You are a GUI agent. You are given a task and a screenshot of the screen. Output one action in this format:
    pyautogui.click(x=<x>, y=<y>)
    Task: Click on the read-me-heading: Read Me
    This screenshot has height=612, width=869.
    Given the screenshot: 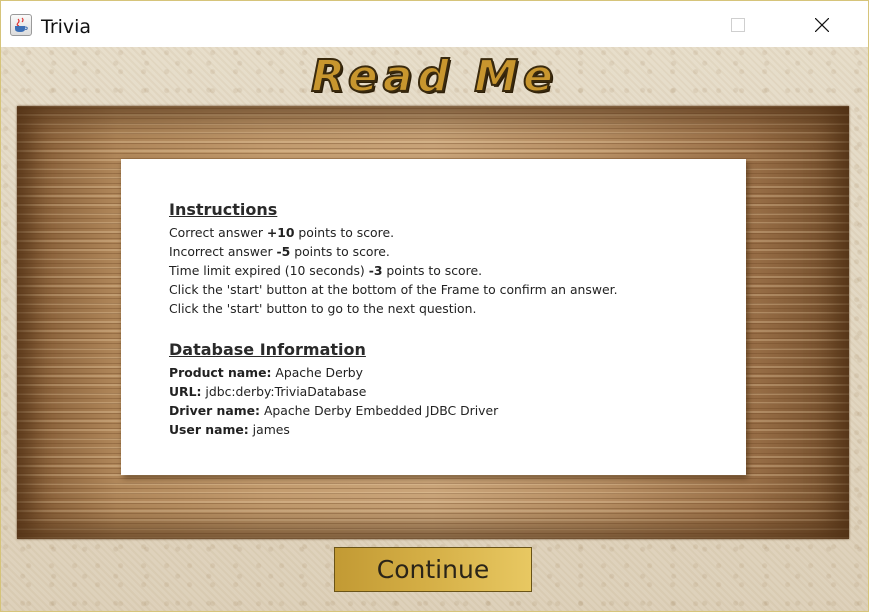 What is the action you would take?
    pyautogui.click(x=434, y=76)
    